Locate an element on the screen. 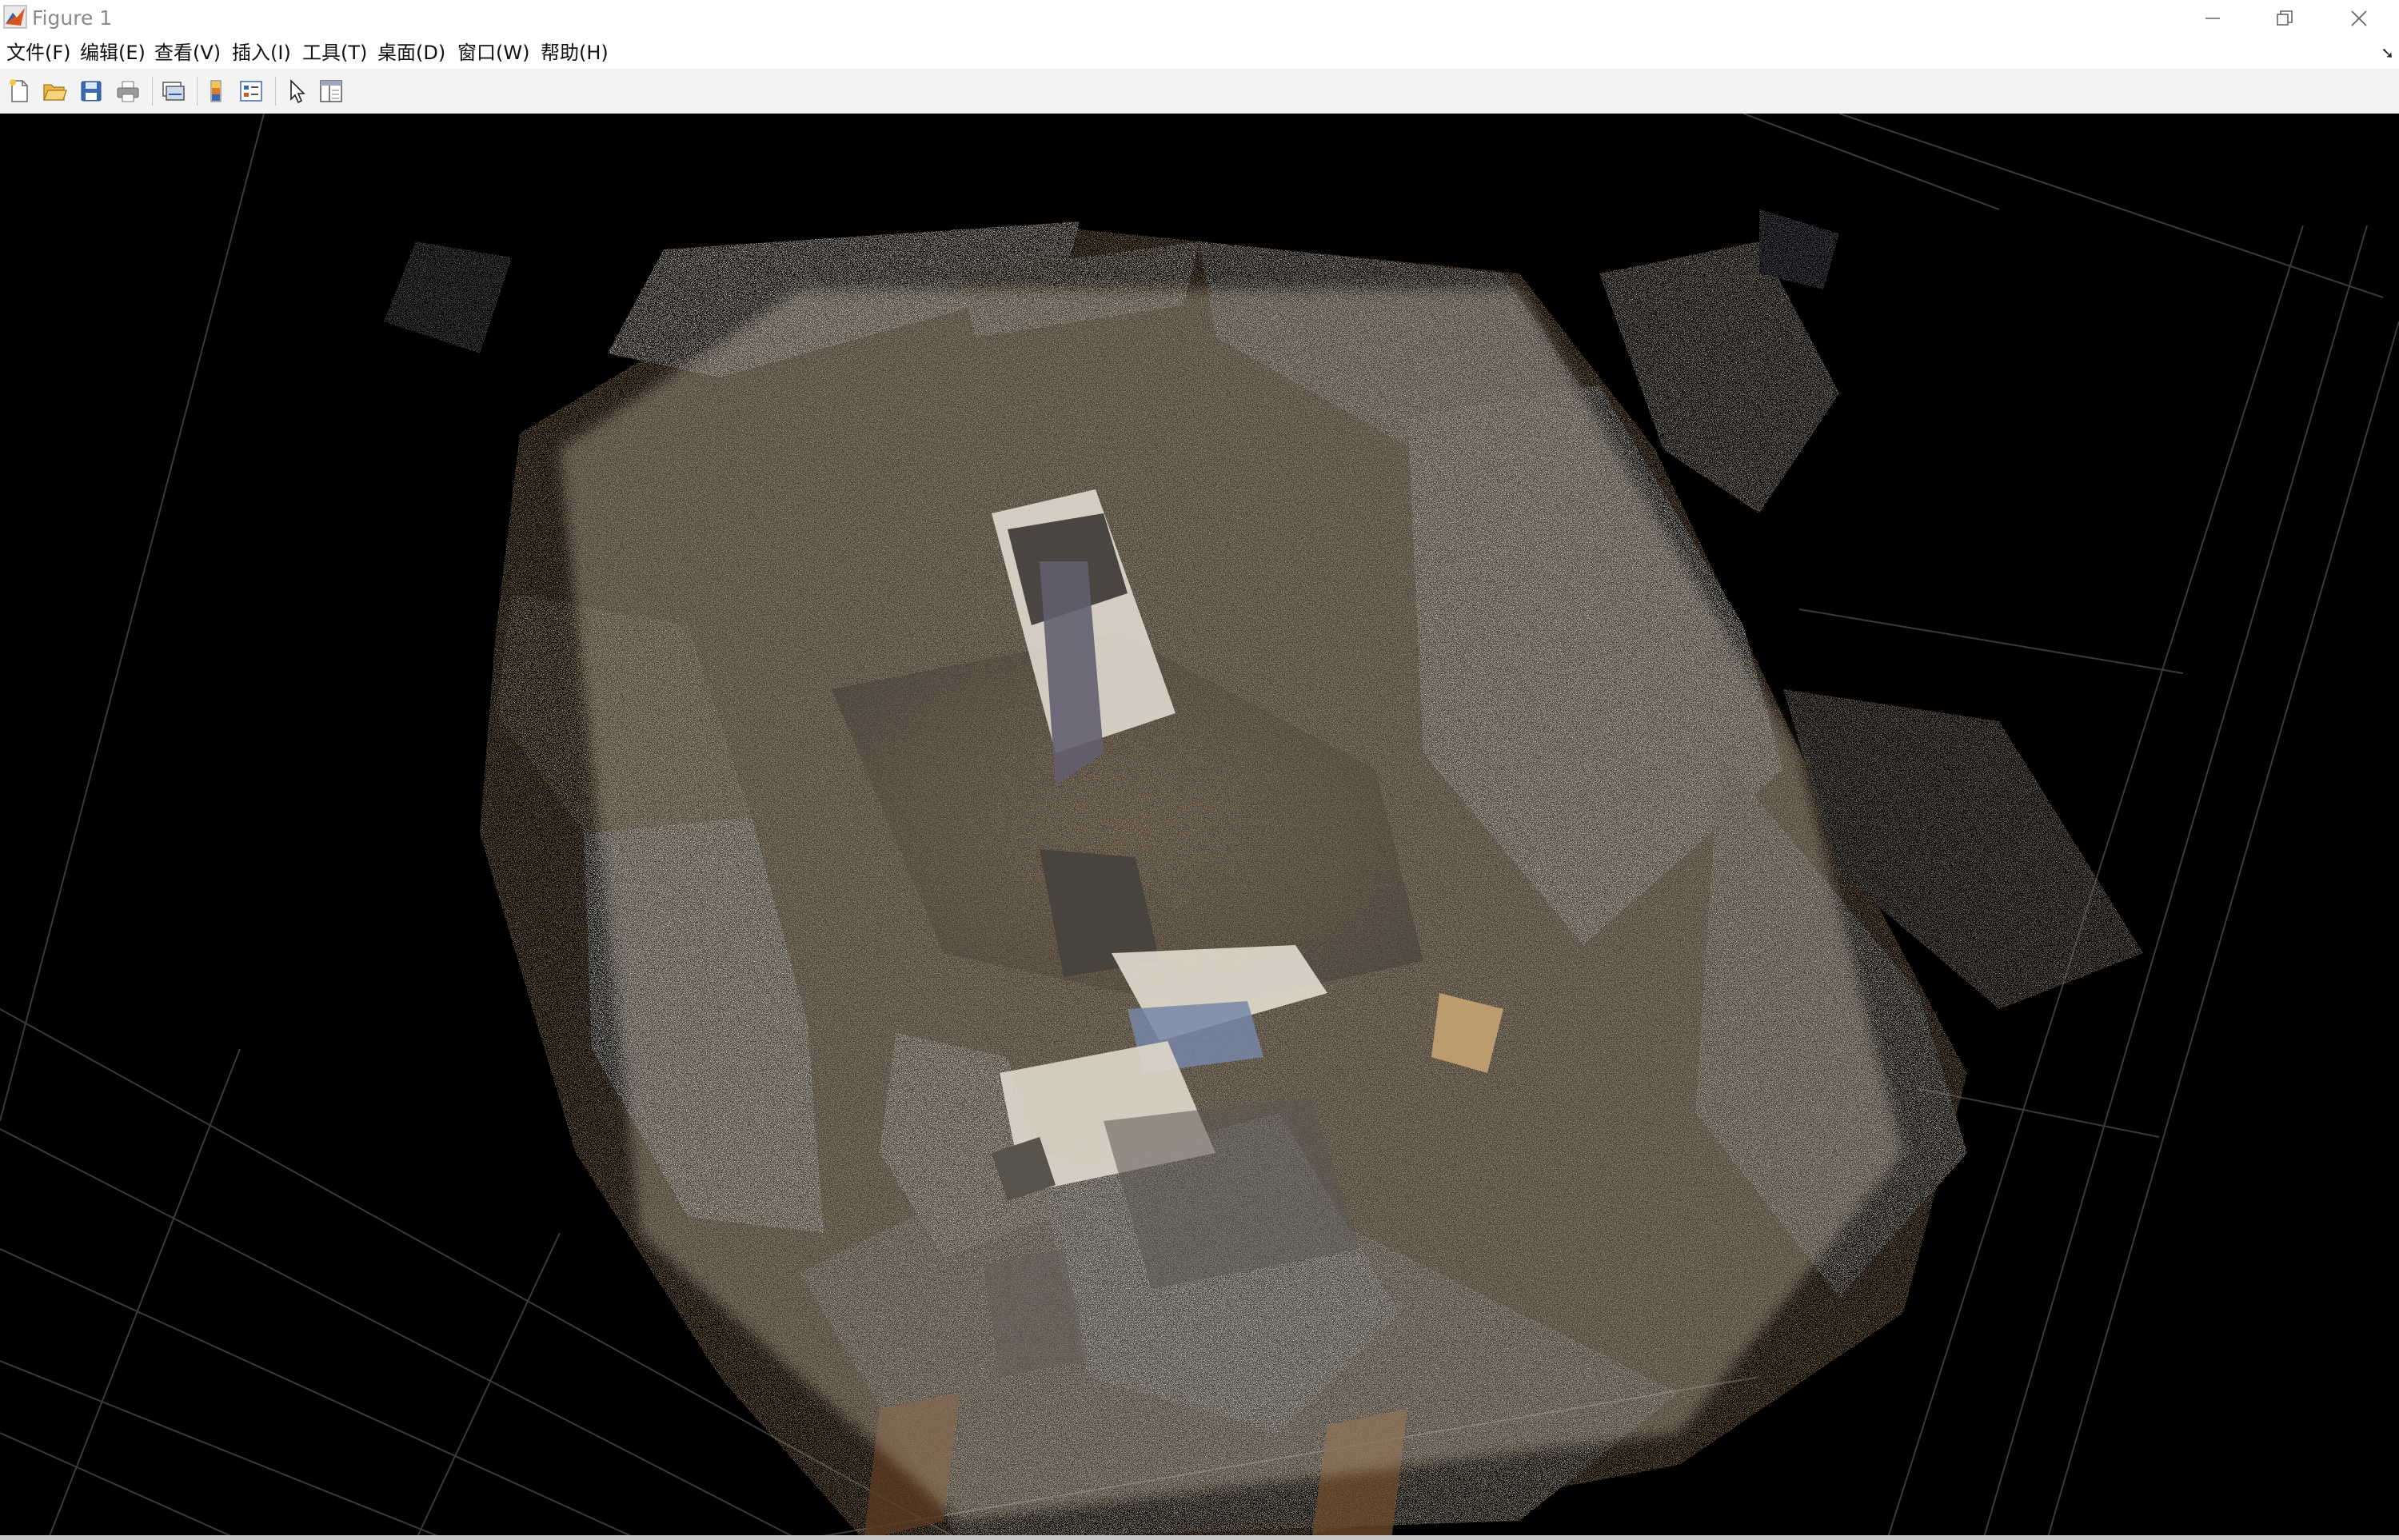 This screenshot has width=2399, height=1540. menu-file: 文件(F) is located at coordinates (38, 53).